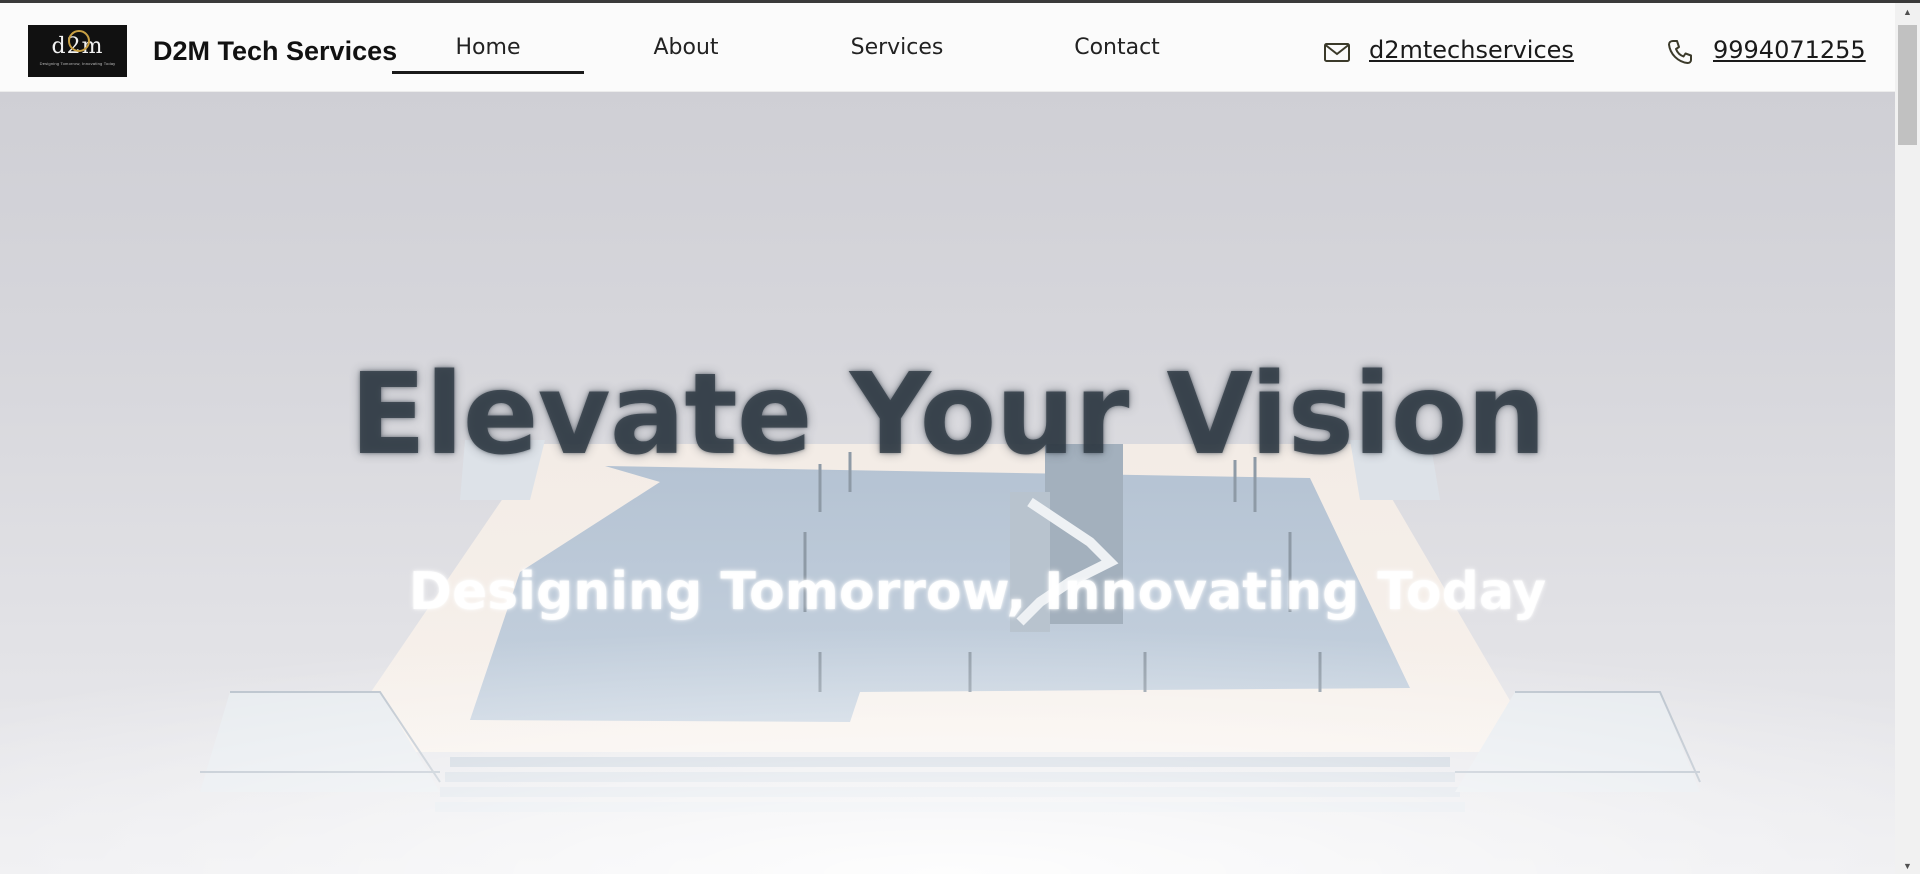 This screenshot has width=1920, height=874. Describe the element at coordinates (1789, 50) in the screenshot. I see `phone-link: 9994071255` at that location.